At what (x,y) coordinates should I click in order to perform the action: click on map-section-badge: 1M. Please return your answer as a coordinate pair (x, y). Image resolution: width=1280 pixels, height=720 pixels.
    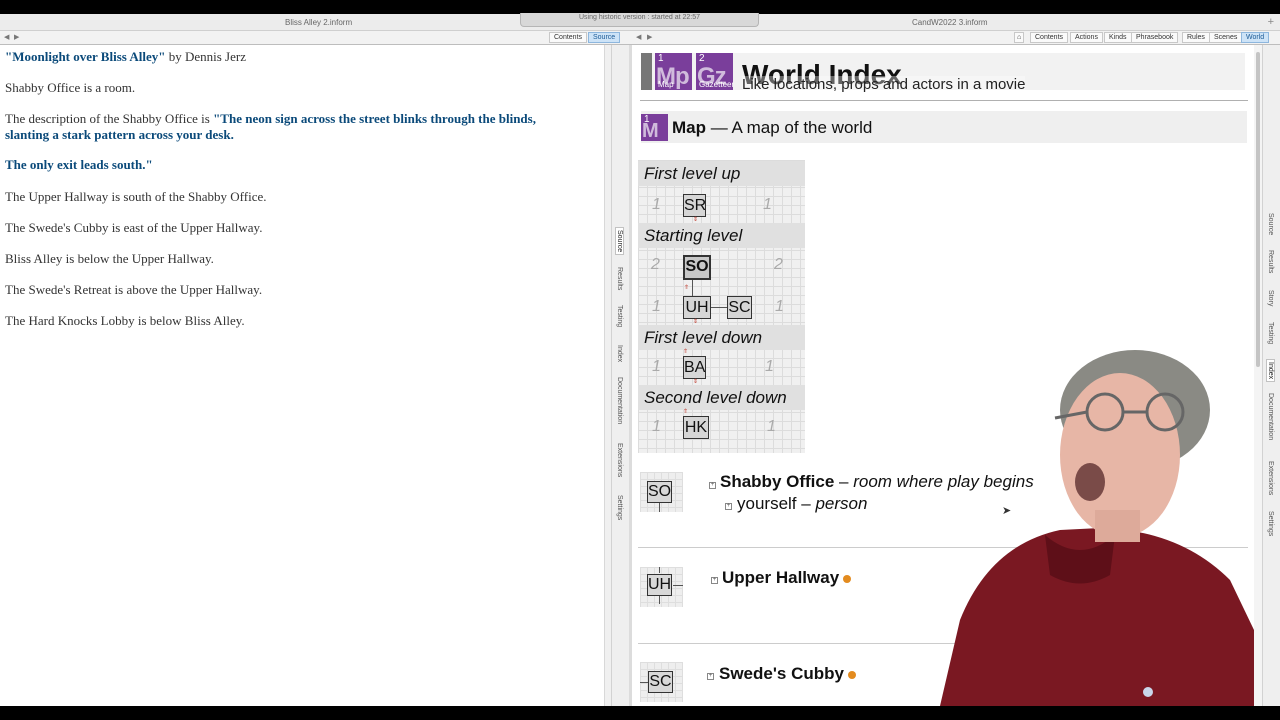
    Looking at the image, I should click on (654, 127).